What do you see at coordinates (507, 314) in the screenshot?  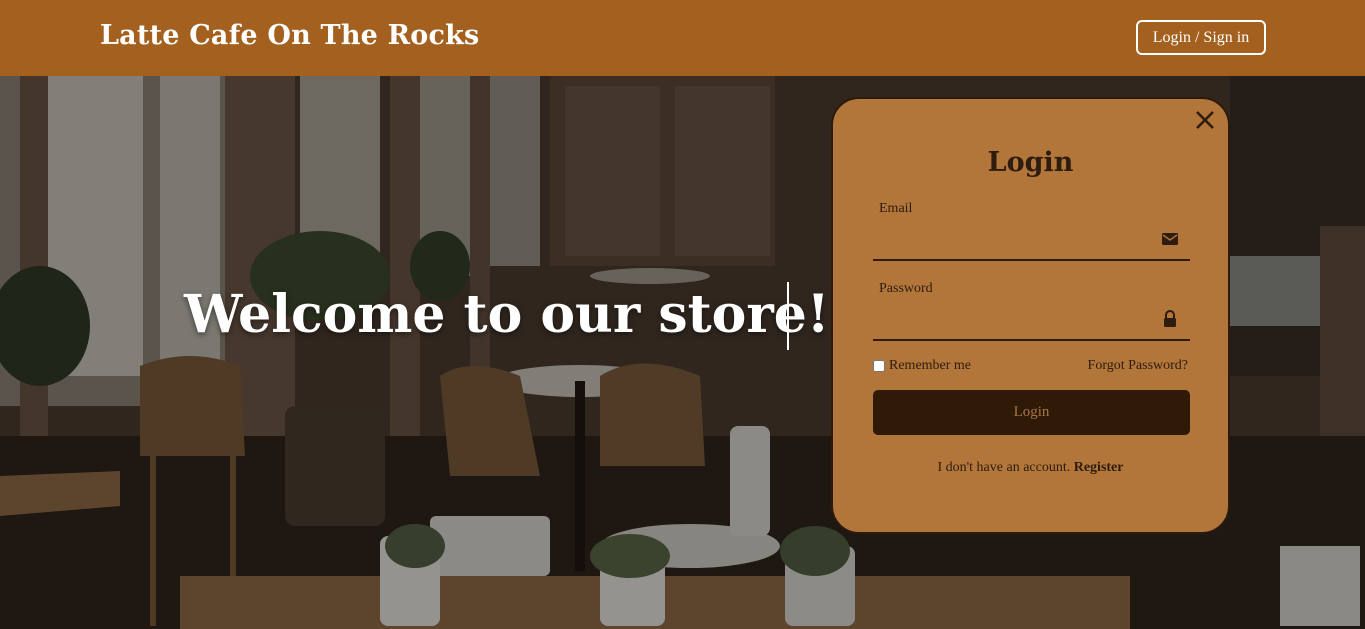 I see `welcome-heading: Welcome to our store!` at bounding box center [507, 314].